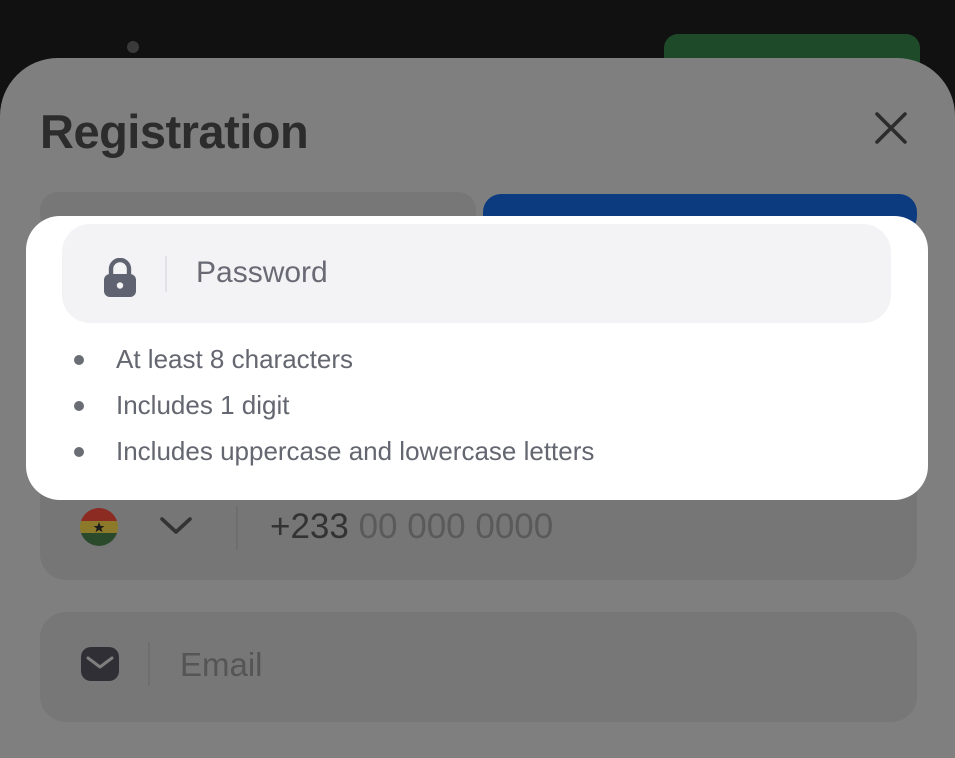  I want to click on phone-placeholder: 00 000 0000, so click(456, 526).